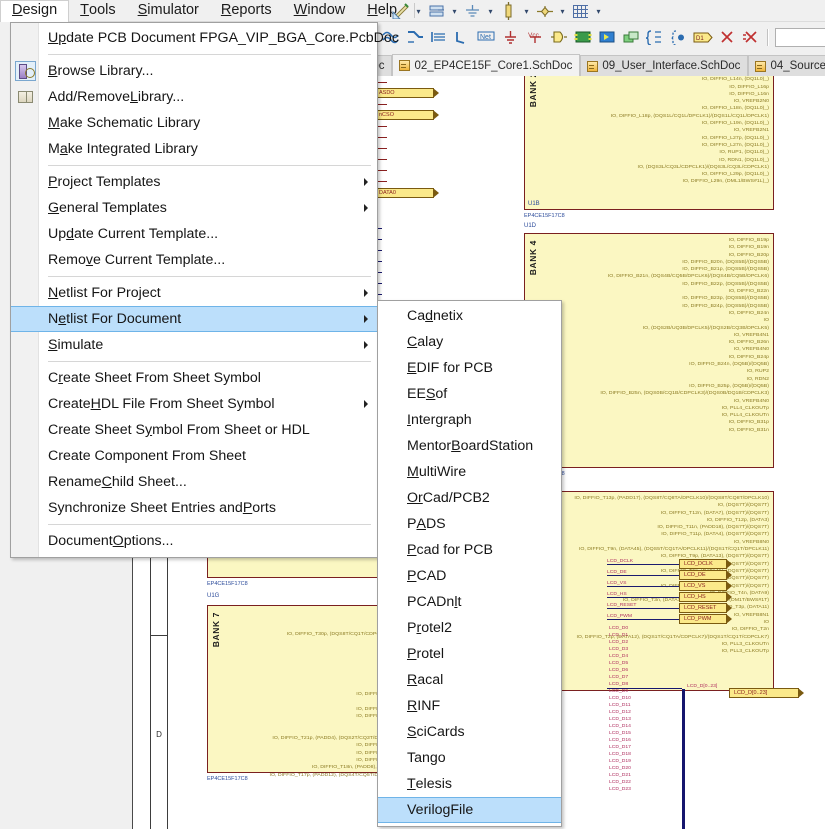 The image size is (825, 829). What do you see at coordinates (469, 706) in the screenshot?
I see `submenu-item-rinf: R INF` at bounding box center [469, 706].